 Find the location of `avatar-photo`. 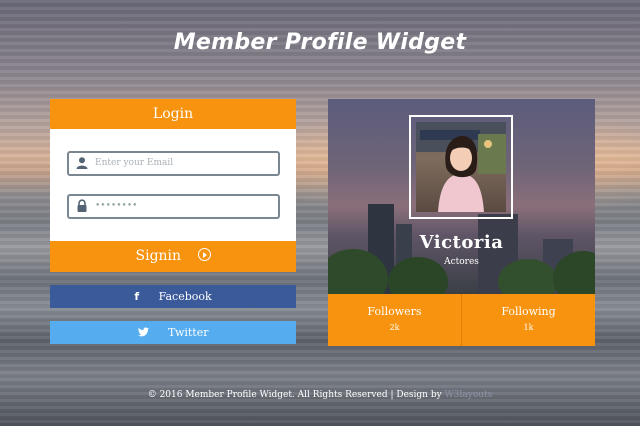

avatar-photo is located at coordinates (461, 167).